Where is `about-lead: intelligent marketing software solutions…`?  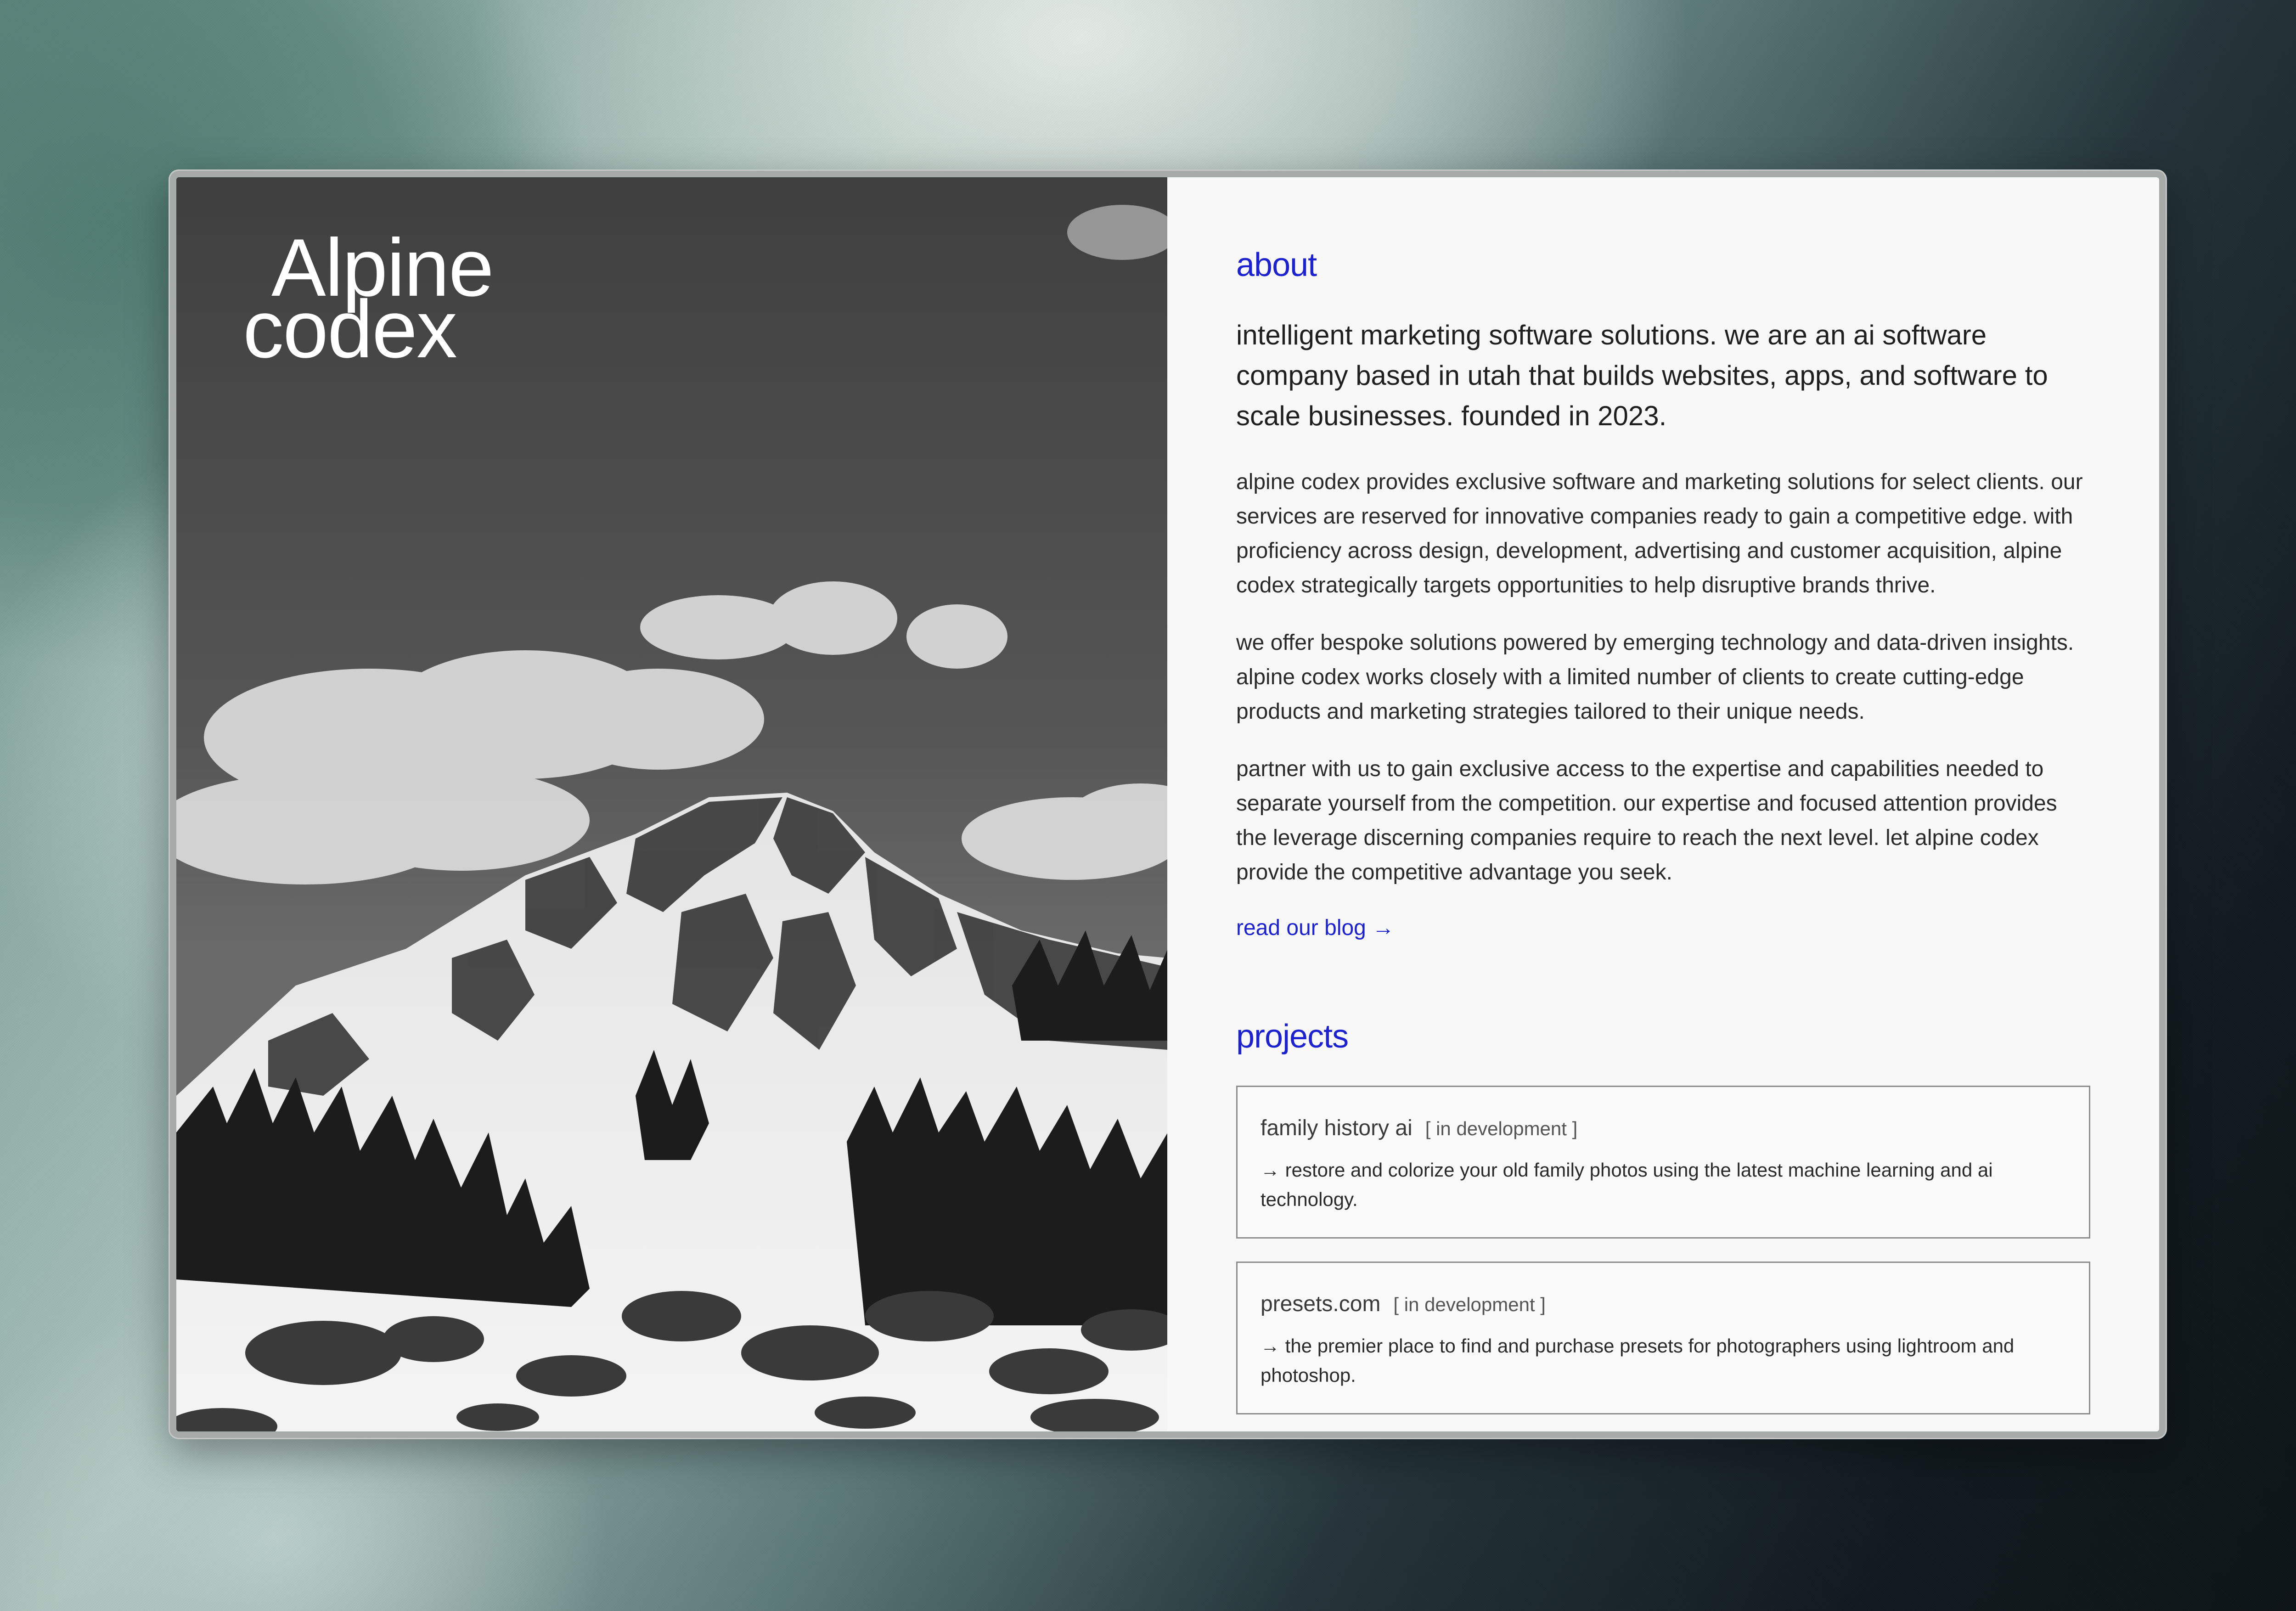 about-lead: intelligent marketing software solutions… is located at coordinates (1642, 375).